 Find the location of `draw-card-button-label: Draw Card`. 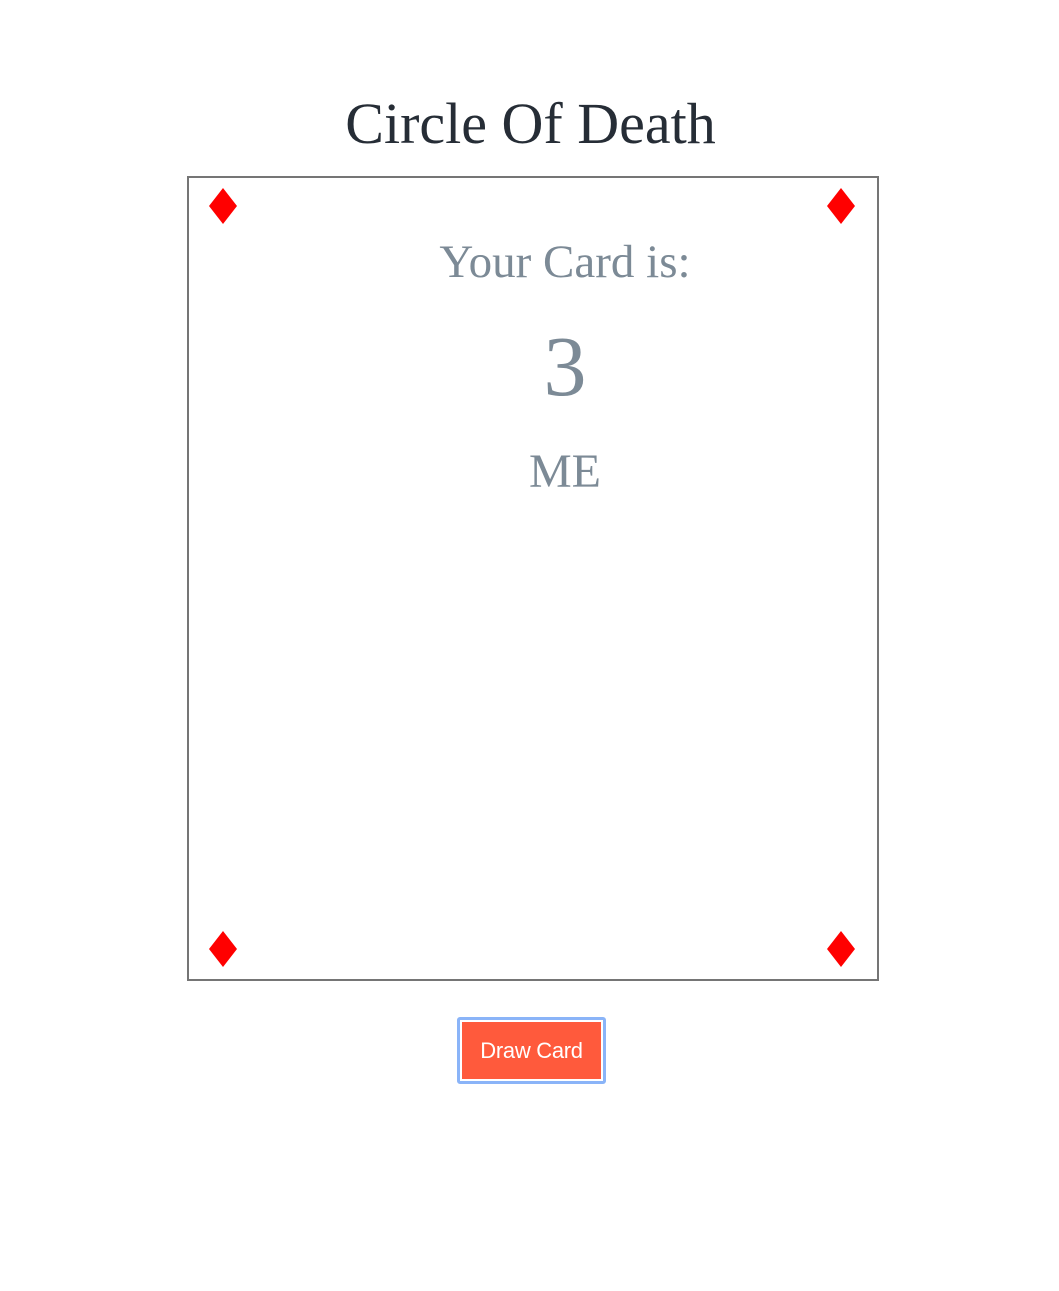

draw-card-button-label: Draw Card is located at coordinates (531, 1050).